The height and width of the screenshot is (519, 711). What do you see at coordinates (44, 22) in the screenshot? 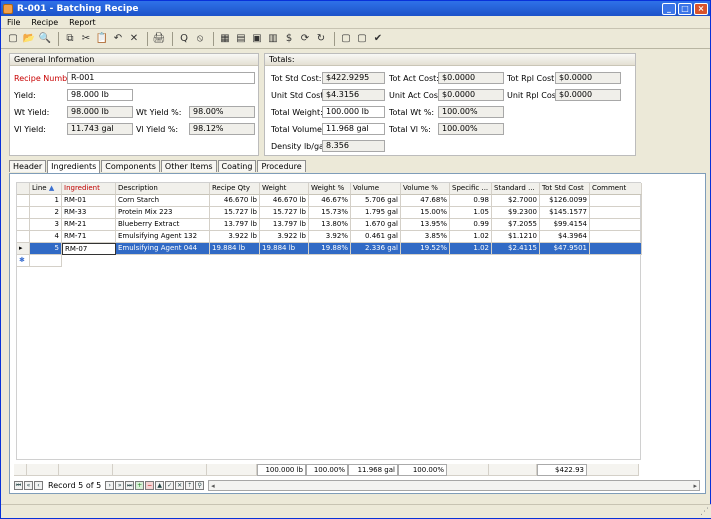
I see `menu-recipe: Recipe` at bounding box center [44, 22].